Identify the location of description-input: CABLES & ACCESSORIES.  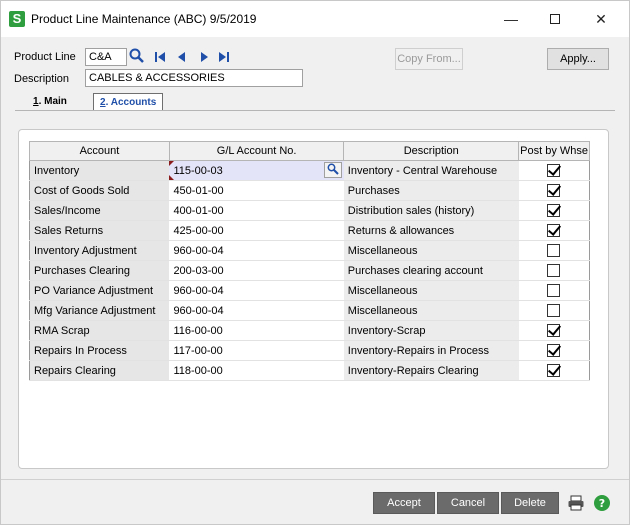
(194, 78).